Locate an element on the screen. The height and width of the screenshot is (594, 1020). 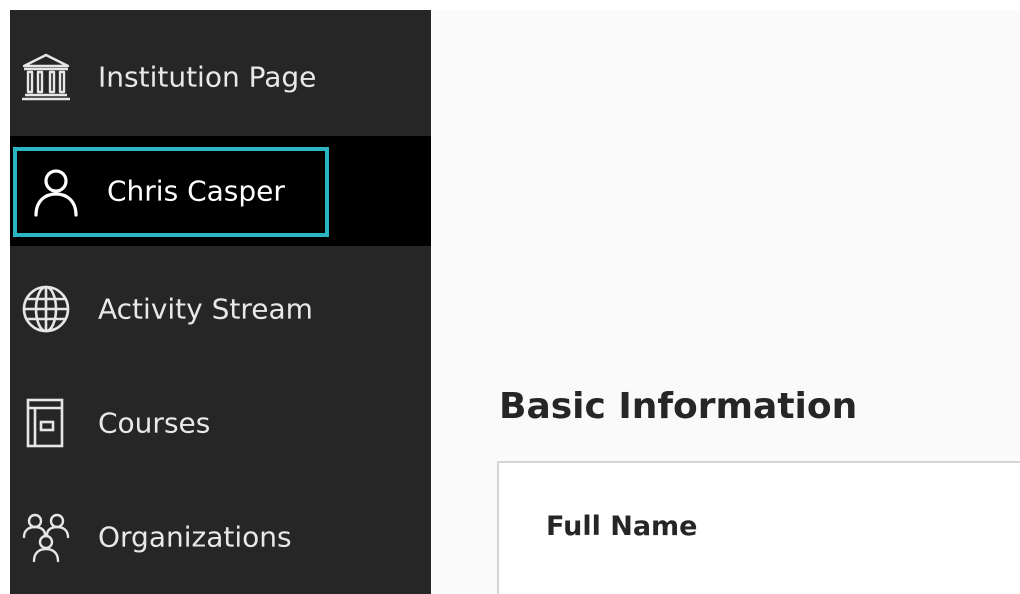
sidebar-item-activity-stream: Activity Stream is located at coordinates (220, 309).